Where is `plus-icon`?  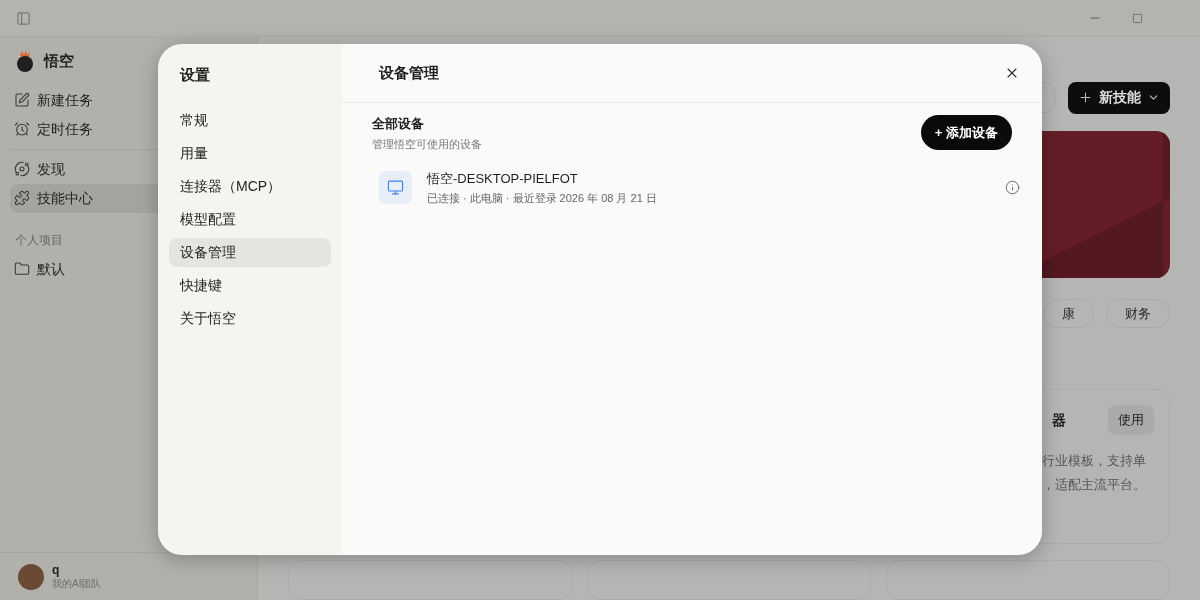 plus-icon is located at coordinates (1085, 97).